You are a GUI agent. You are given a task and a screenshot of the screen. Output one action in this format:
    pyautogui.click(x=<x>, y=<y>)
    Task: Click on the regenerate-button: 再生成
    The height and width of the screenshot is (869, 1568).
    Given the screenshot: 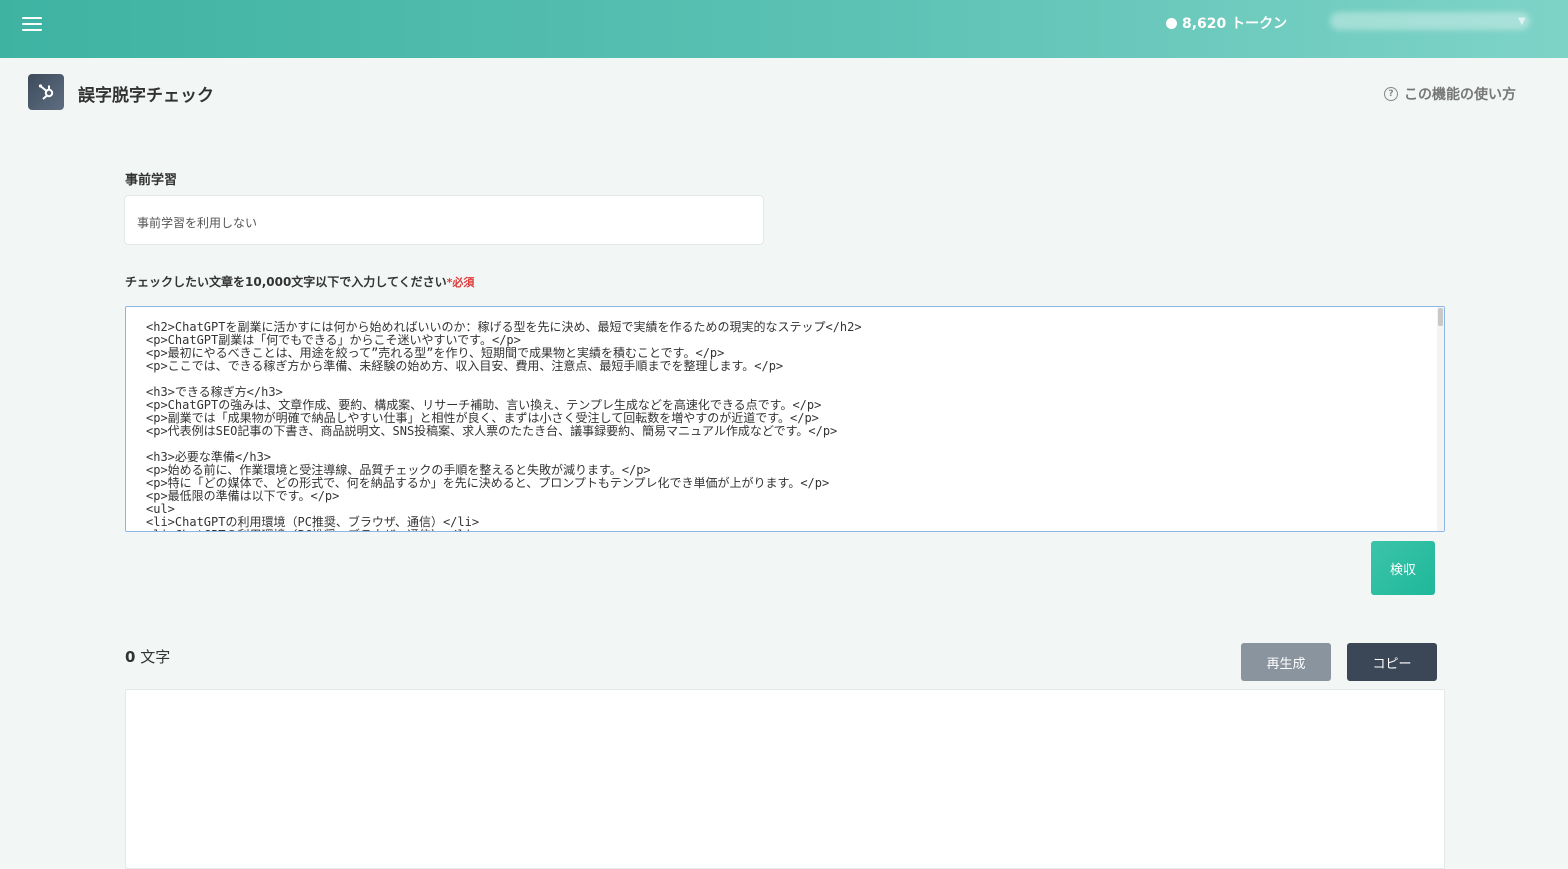 What is the action you would take?
    pyautogui.click(x=1286, y=662)
    